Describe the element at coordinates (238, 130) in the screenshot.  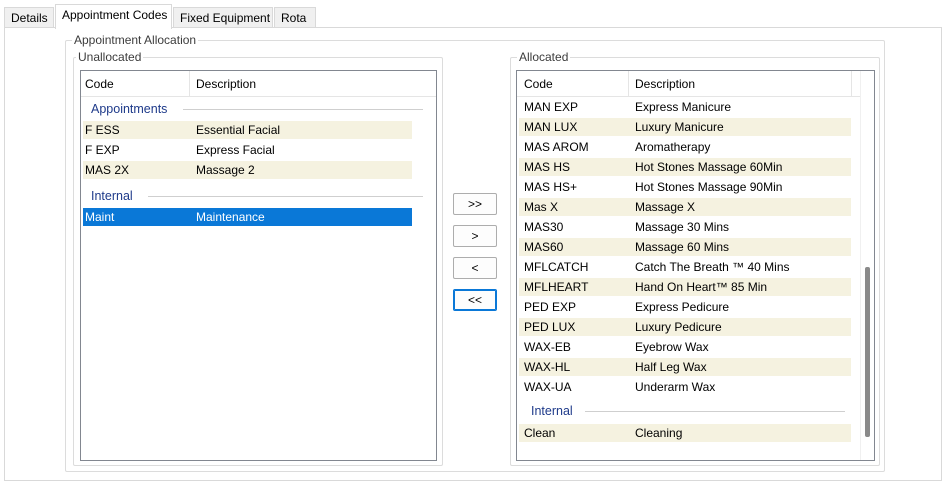
I see `row-description: Essential Facial` at that location.